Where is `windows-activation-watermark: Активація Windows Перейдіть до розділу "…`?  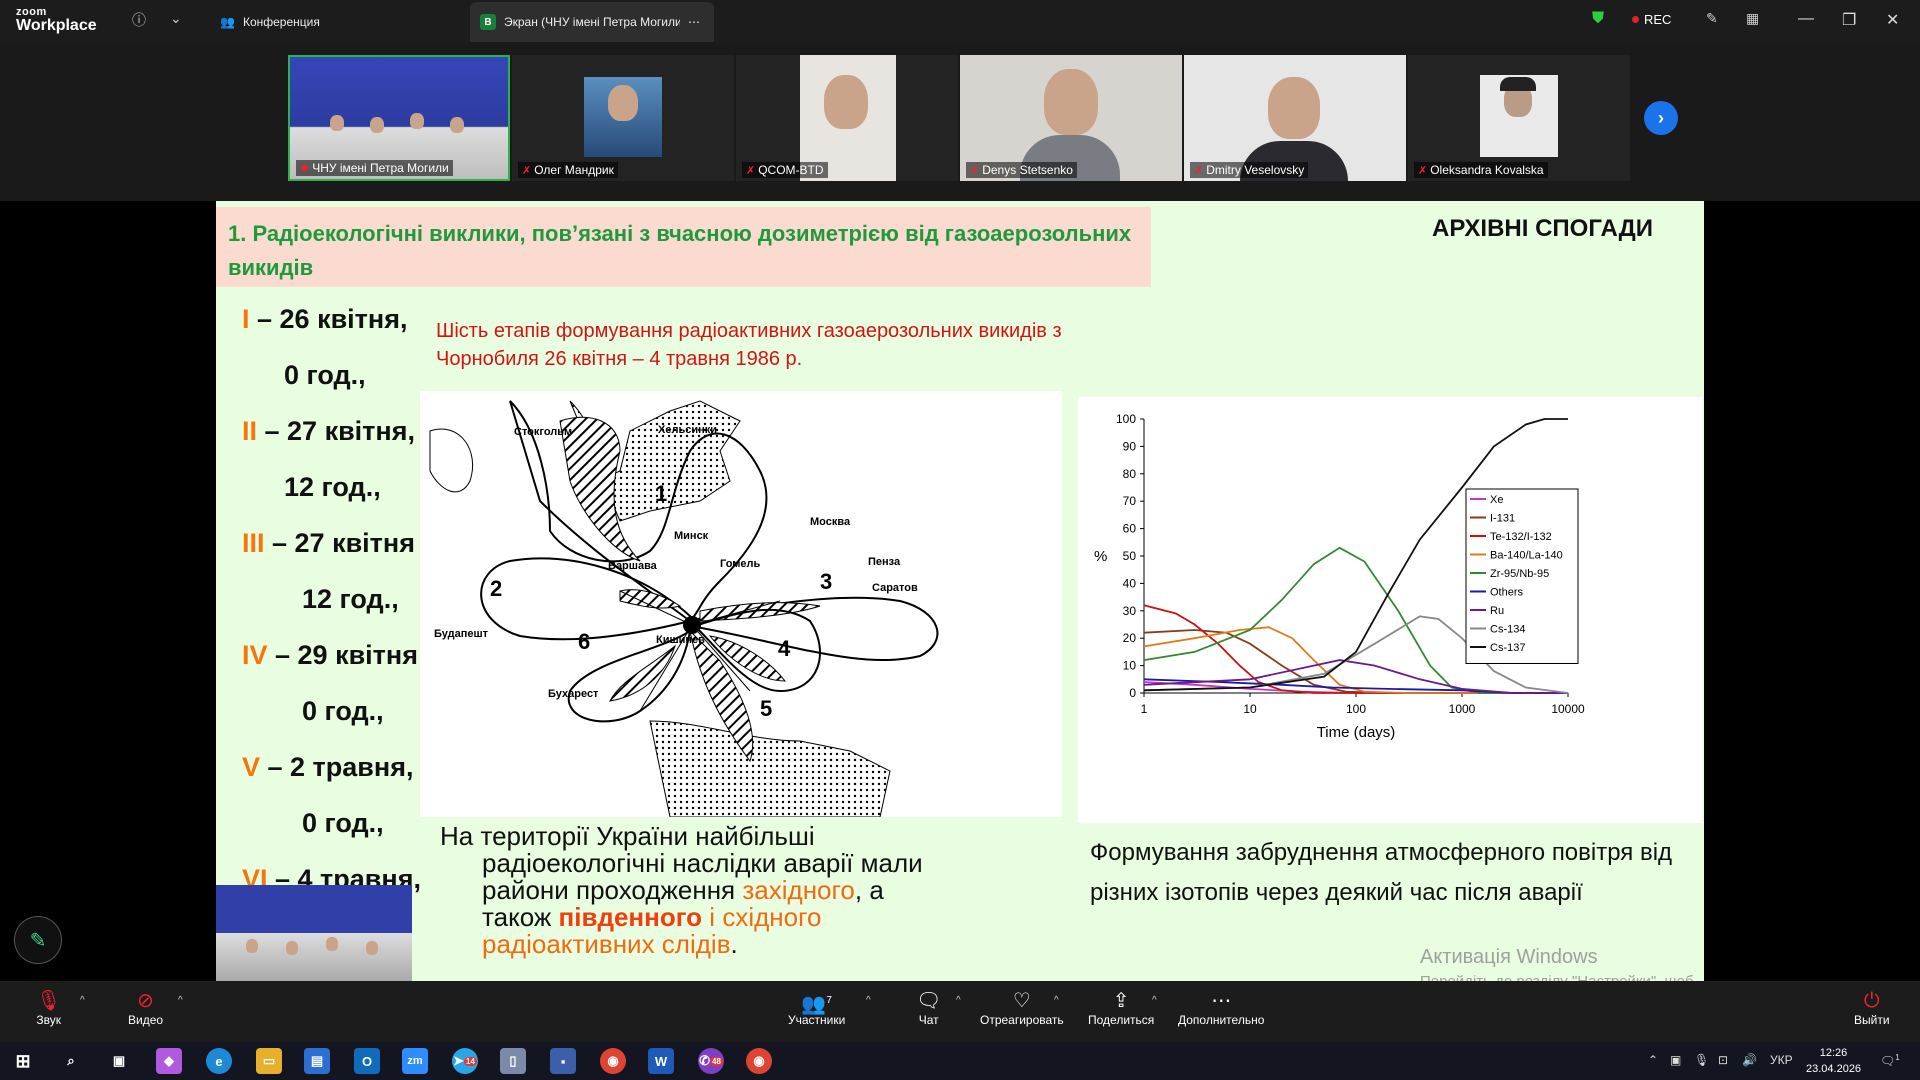
windows-activation-watermark: Активація Windows Перейдіть до розділу "… is located at coordinates (1562, 963).